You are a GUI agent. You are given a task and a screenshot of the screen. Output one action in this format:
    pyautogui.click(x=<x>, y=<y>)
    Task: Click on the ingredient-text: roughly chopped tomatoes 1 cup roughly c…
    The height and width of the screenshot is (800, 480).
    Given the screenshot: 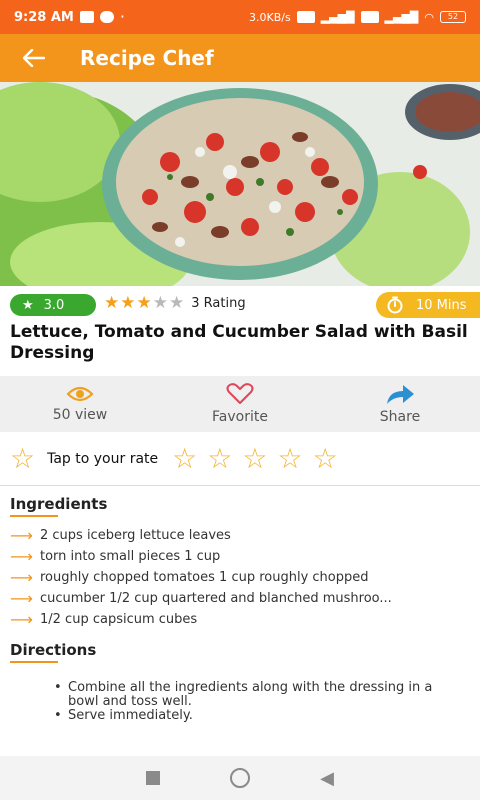 What is the action you would take?
    pyautogui.click(x=204, y=577)
    